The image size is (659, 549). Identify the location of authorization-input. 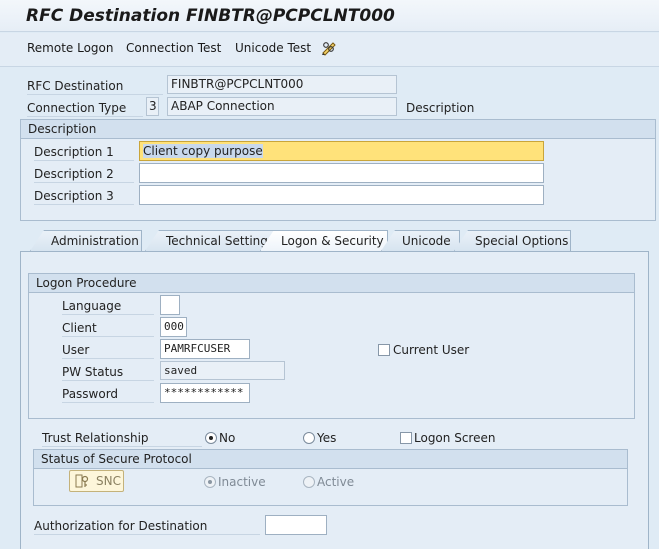
(296, 525).